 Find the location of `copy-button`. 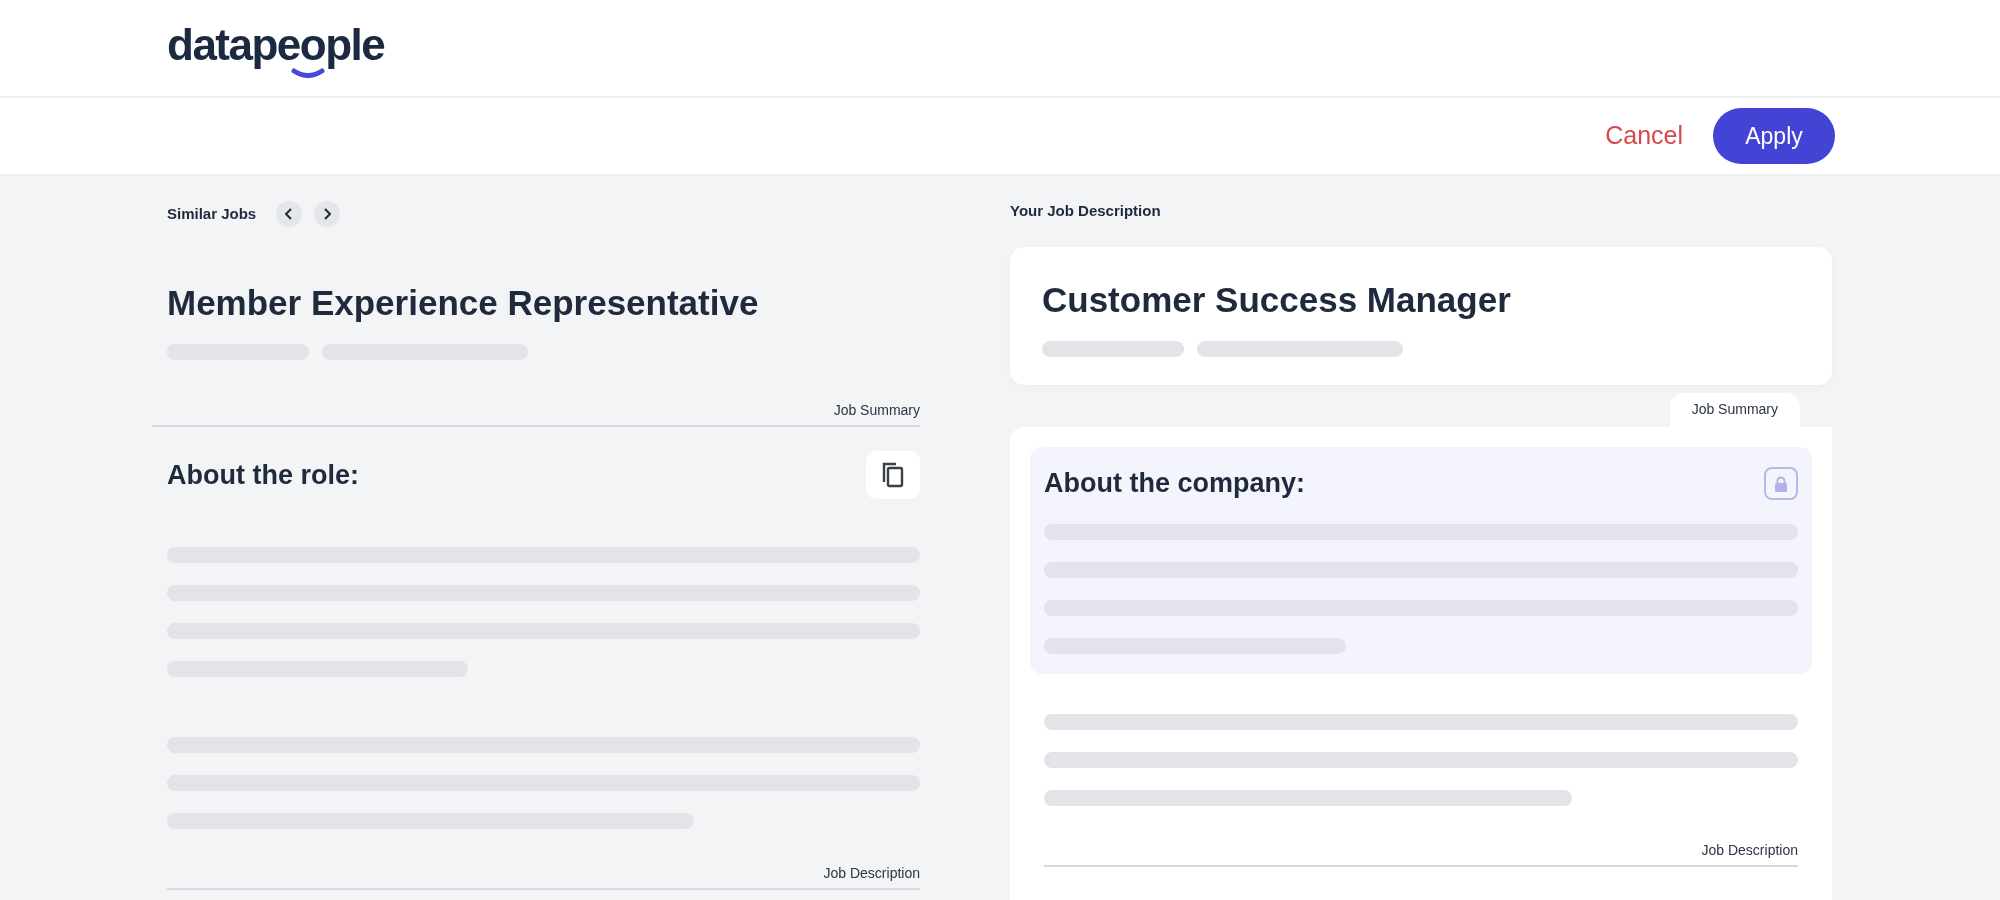

copy-button is located at coordinates (893, 475).